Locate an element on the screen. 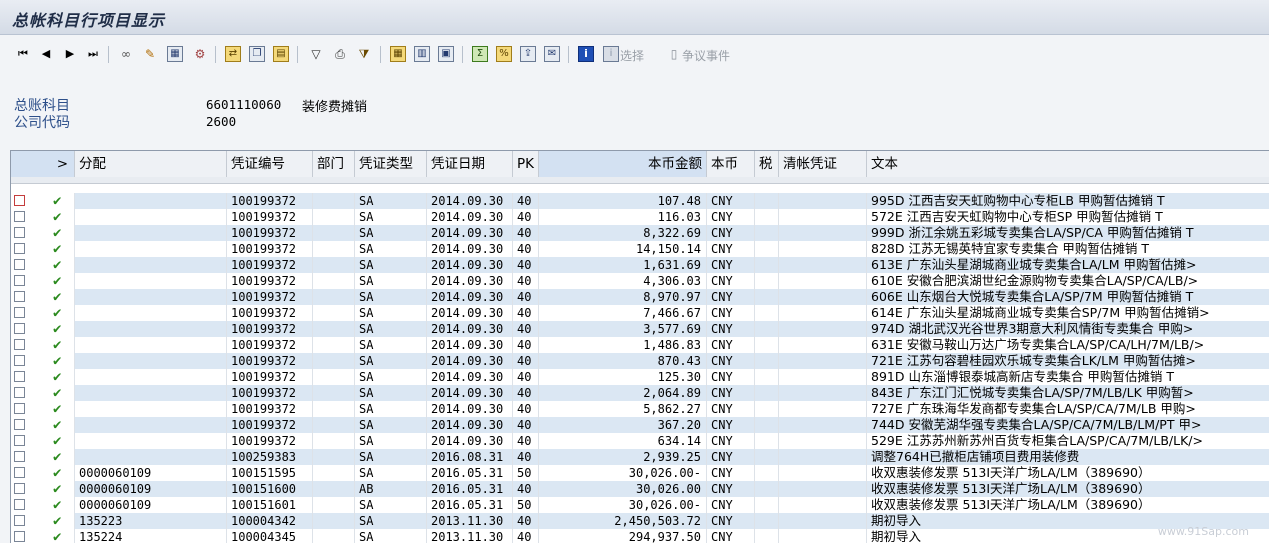 The width and height of the screenshot is (1269, 543). column-header-currency: 本币 is located at coordinates (731, 164).